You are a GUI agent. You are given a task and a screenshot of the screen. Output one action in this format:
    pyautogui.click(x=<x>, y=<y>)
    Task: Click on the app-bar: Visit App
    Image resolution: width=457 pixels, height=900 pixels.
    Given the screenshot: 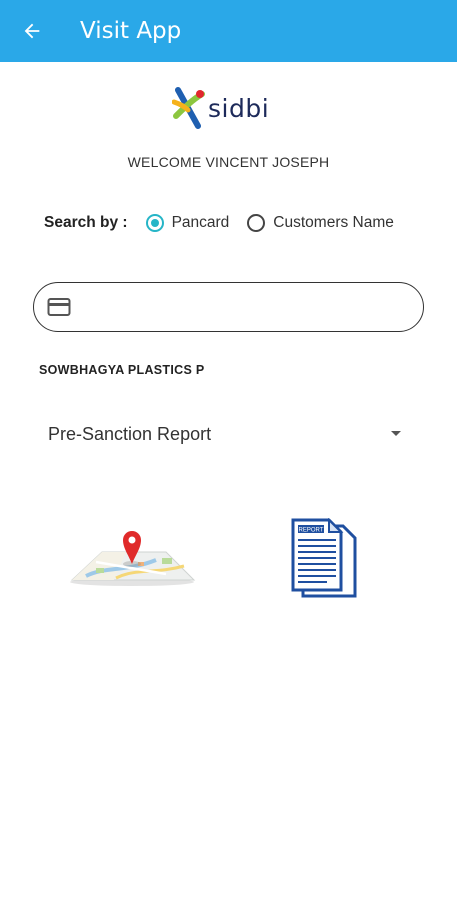 What is the action you would take?
    pyautogui.click(x=228, y=31)
    